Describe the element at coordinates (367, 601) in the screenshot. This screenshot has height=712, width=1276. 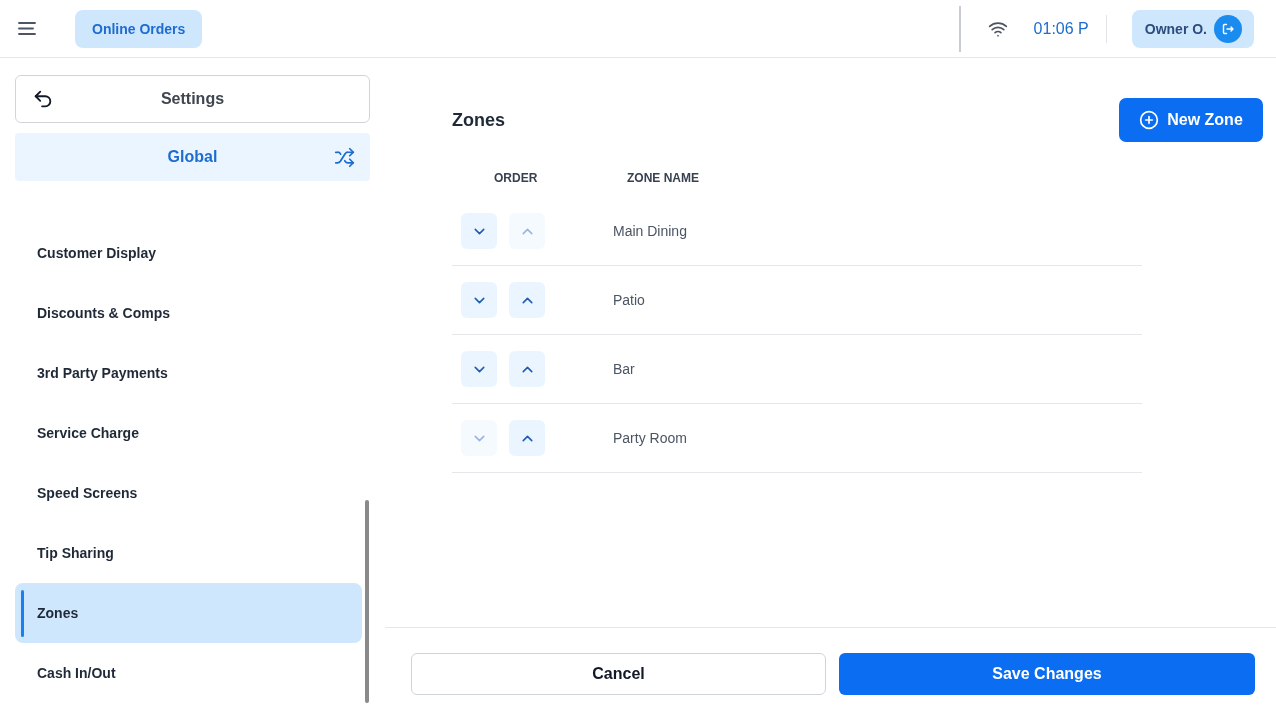
I see `scrollbar-thumb` at that location.